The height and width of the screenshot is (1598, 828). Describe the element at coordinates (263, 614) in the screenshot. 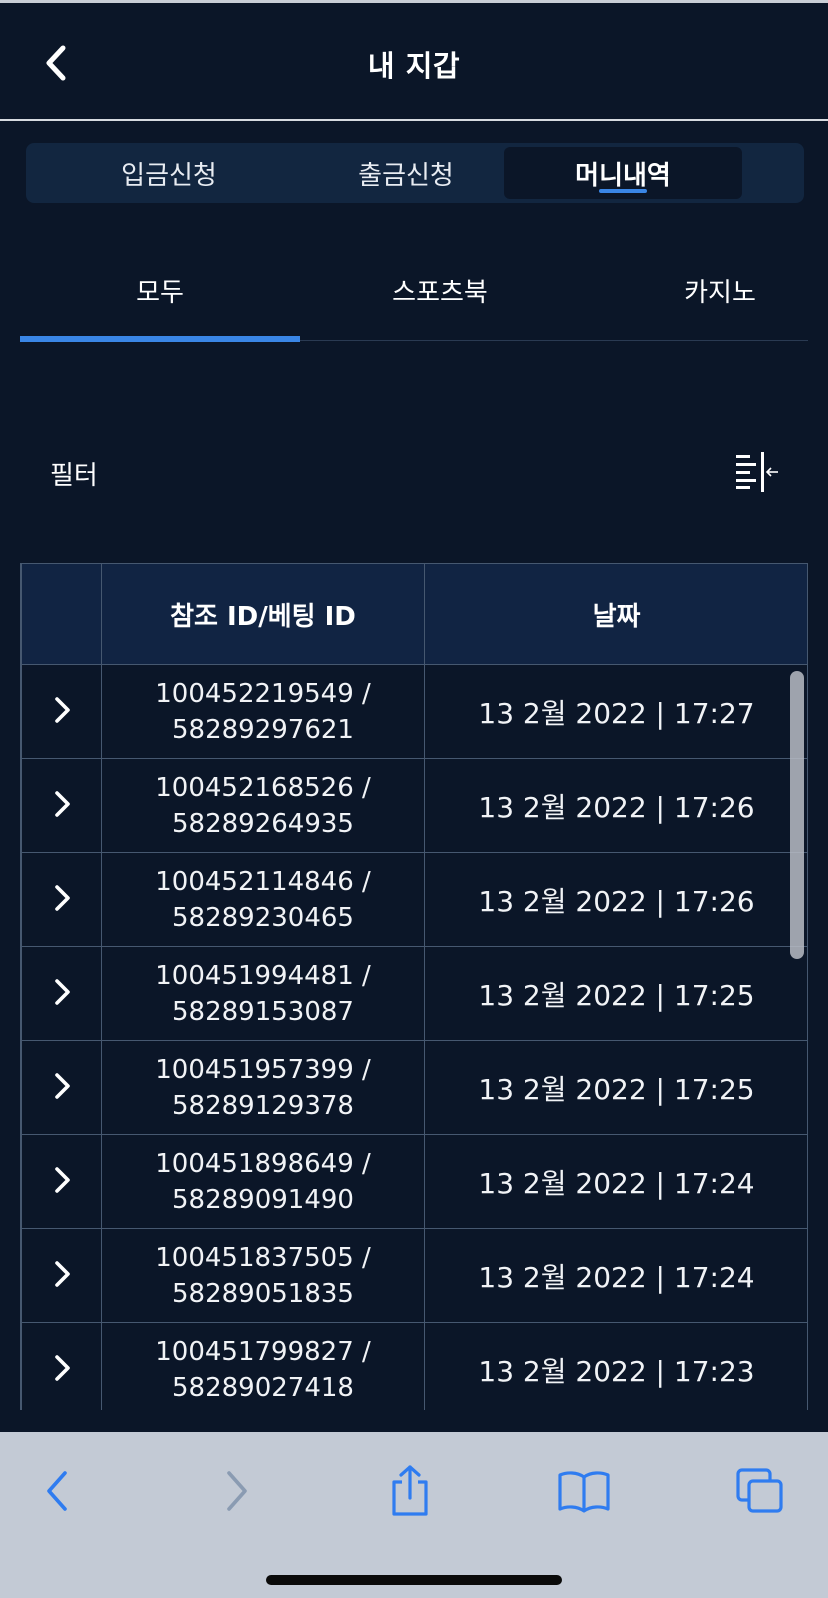

I see `header-ref-id: 참조 ID/베팅 ID` at that location.